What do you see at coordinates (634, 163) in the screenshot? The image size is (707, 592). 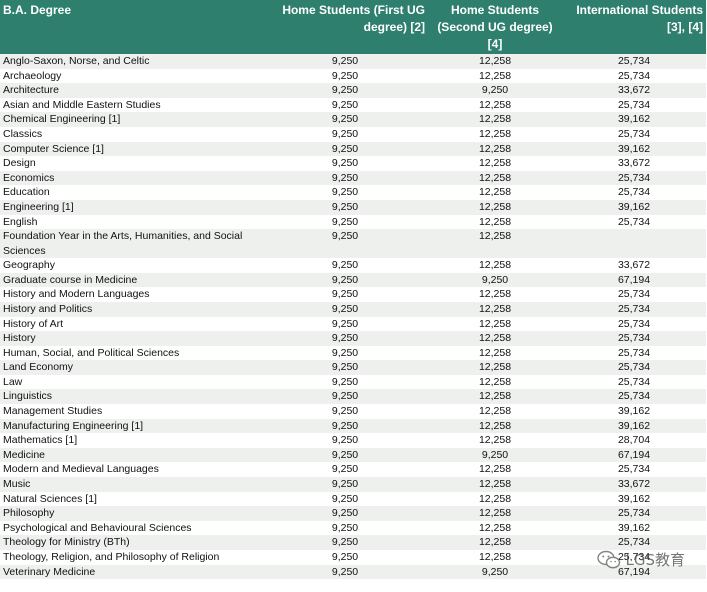 I see `international-cell: 33,672` at bounding box center [634, 163].